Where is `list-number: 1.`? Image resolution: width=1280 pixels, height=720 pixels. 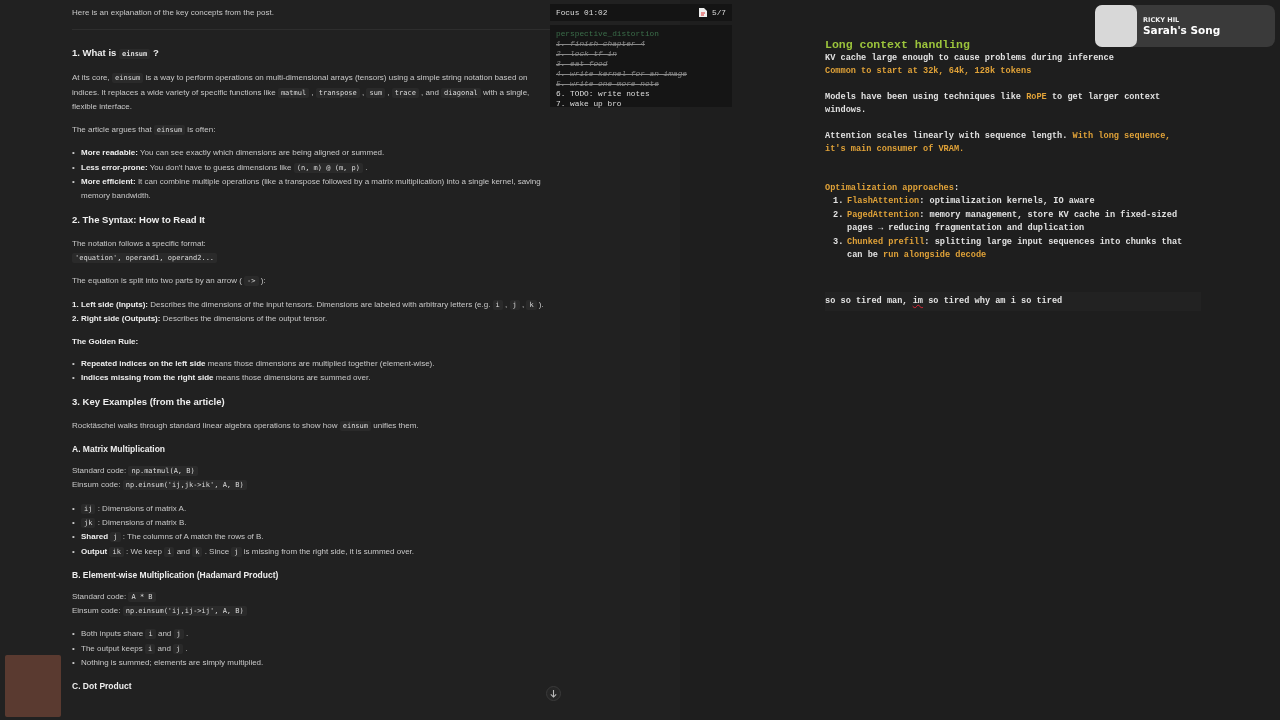
list-number: 1. is located at coordinates (838, 201).